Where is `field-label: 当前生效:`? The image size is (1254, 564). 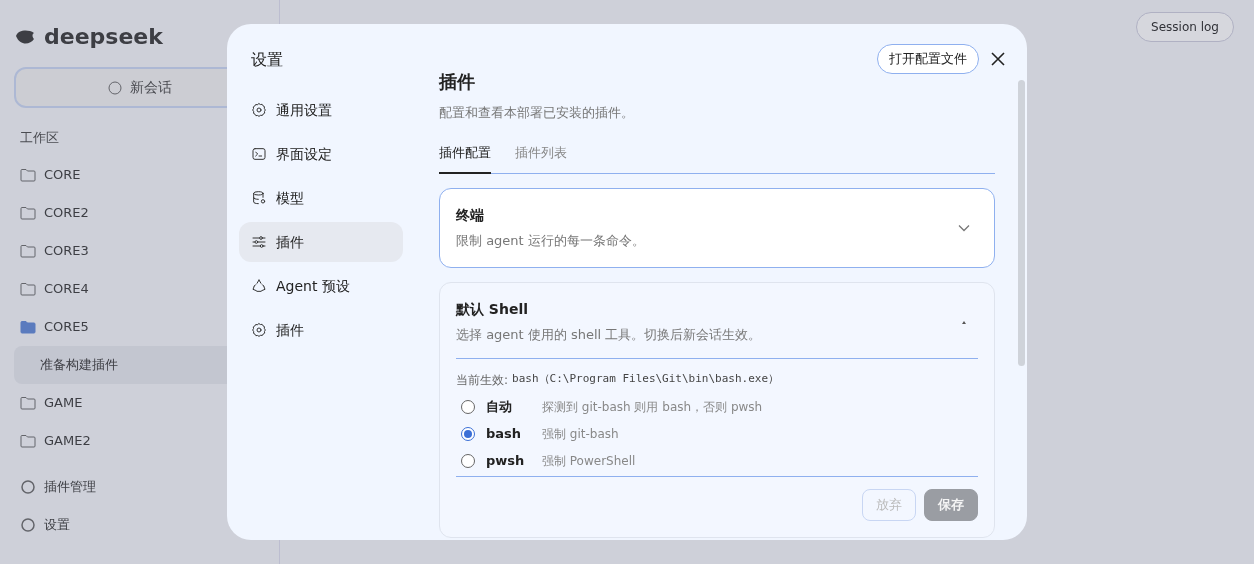 field-label: 当前生效: is located at coordinates (482, 380).